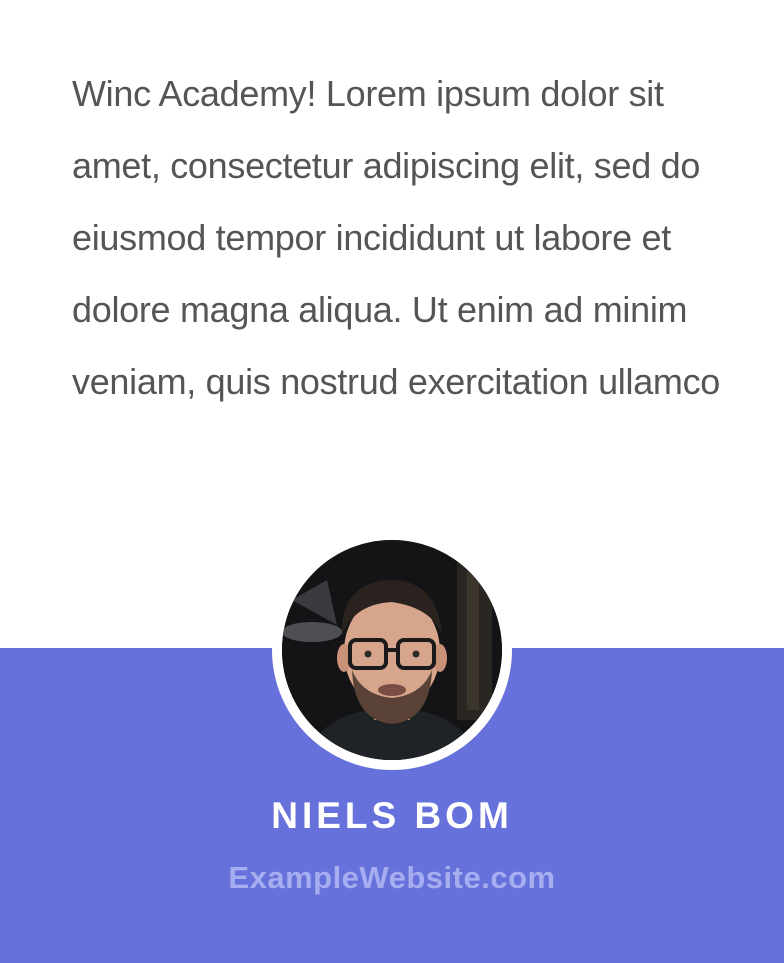 The height and width of the screenshot is (963, 784). I want to click on avatar, so click(392, 650).